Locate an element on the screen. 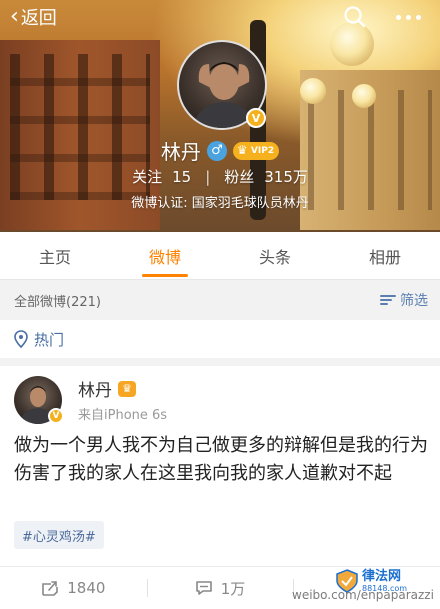 The width and height of the screenshot is (440, 609). more-options-button is located at coordinates (408, 17).